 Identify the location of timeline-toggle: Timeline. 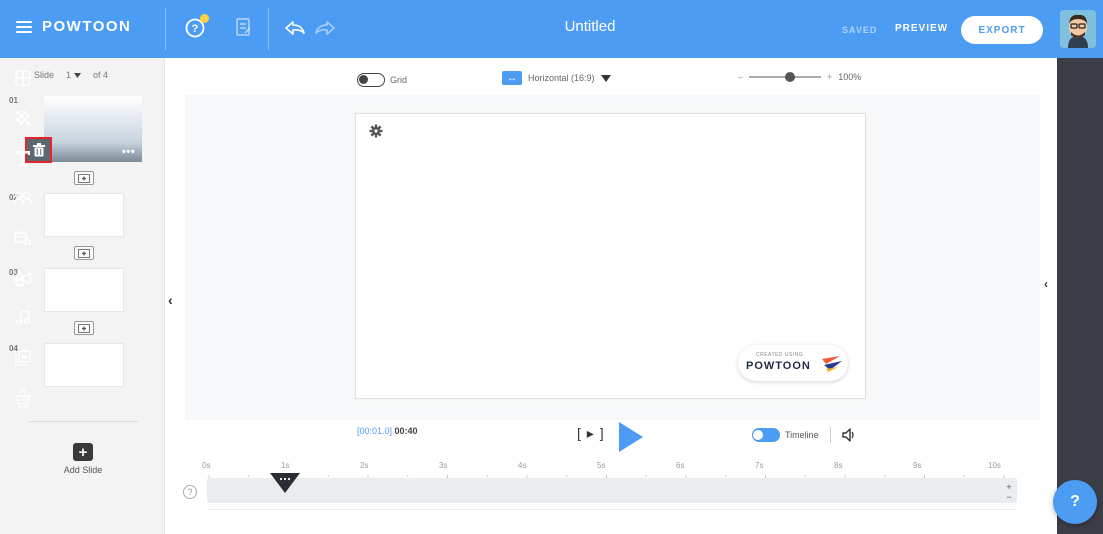
(804, 435).